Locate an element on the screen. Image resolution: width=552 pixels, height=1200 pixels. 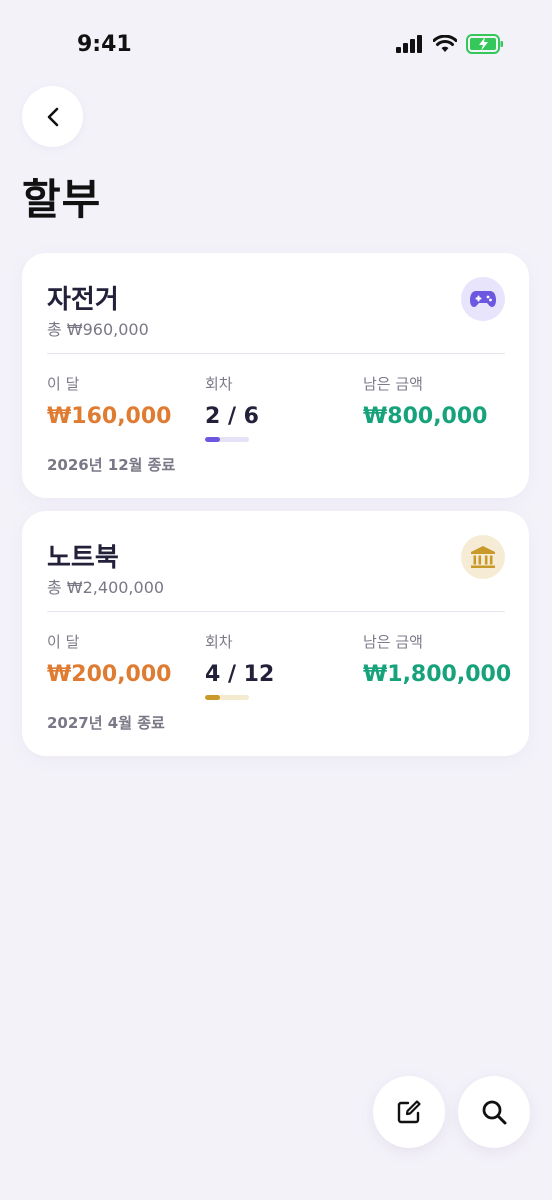
signal-icon is located at coordinates (409, 44).